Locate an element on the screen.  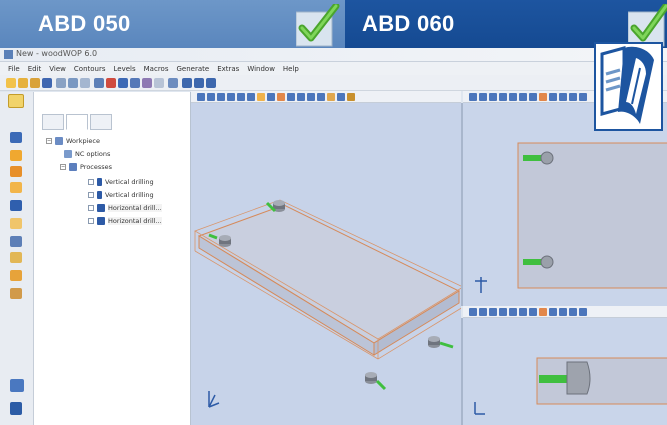
settings-icon is located at coordinates (159, 83).